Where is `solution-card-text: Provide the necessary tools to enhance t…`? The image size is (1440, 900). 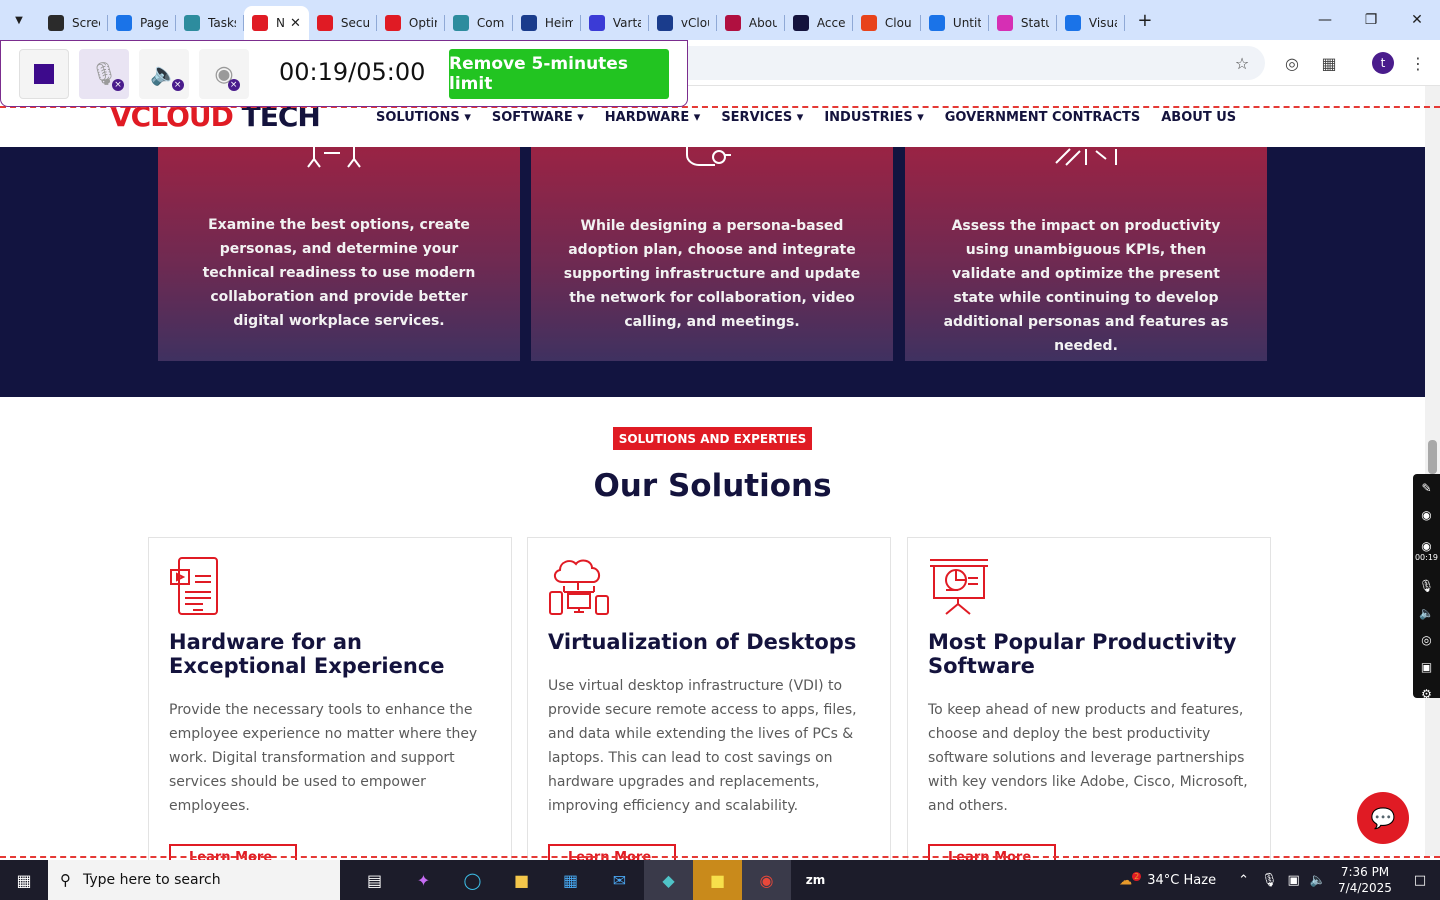
solution-card-text: Provide the necessary tools to enhance t… is located at coordinates (323, 758).